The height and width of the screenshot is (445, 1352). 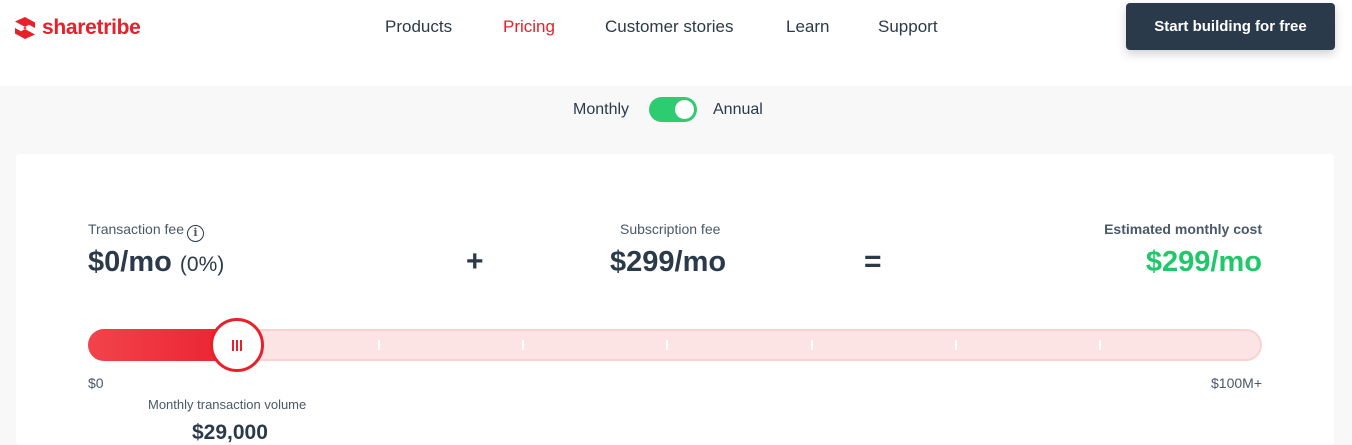 I want to click on subscription-fee-label: Subscription fee, so click(x=670, y=229).